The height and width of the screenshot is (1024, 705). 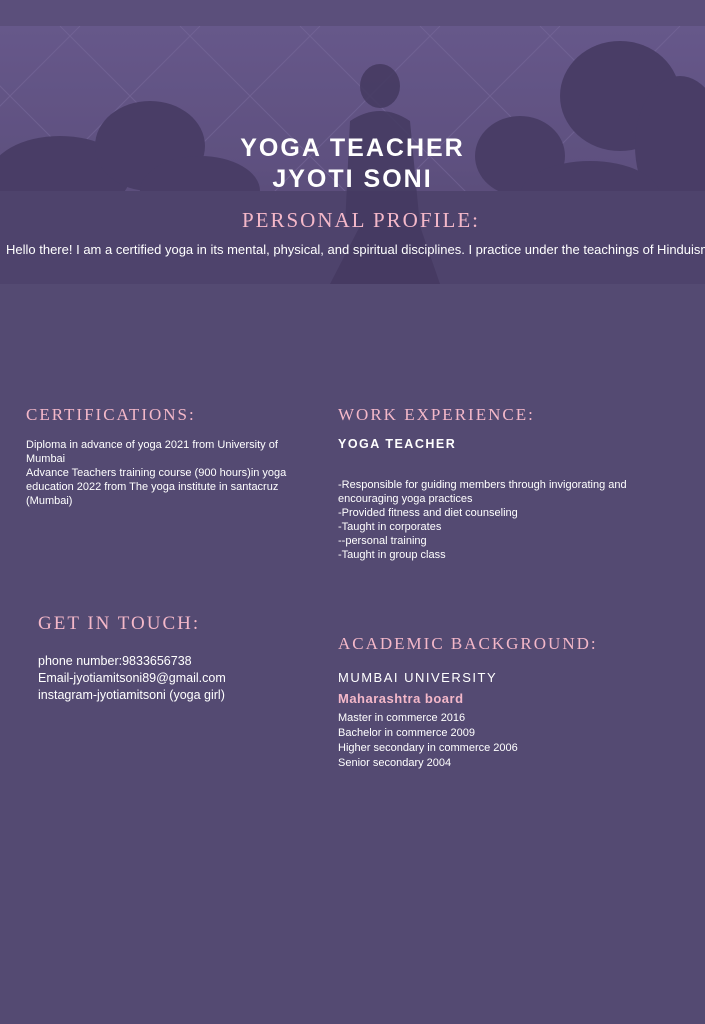 I want to click on work-experience-heading: WORK EXPERIENCE:, so click(x=436, y=414).